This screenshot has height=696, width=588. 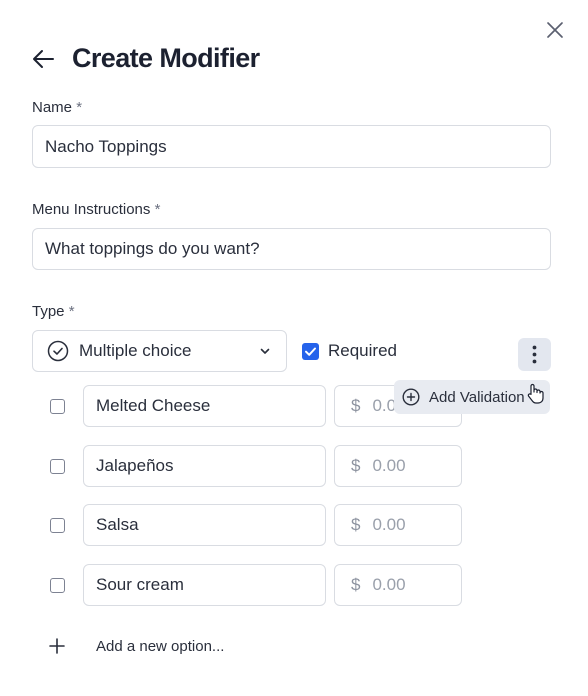 I want to click on type-label-text: Type, so click(x=48, y=311).